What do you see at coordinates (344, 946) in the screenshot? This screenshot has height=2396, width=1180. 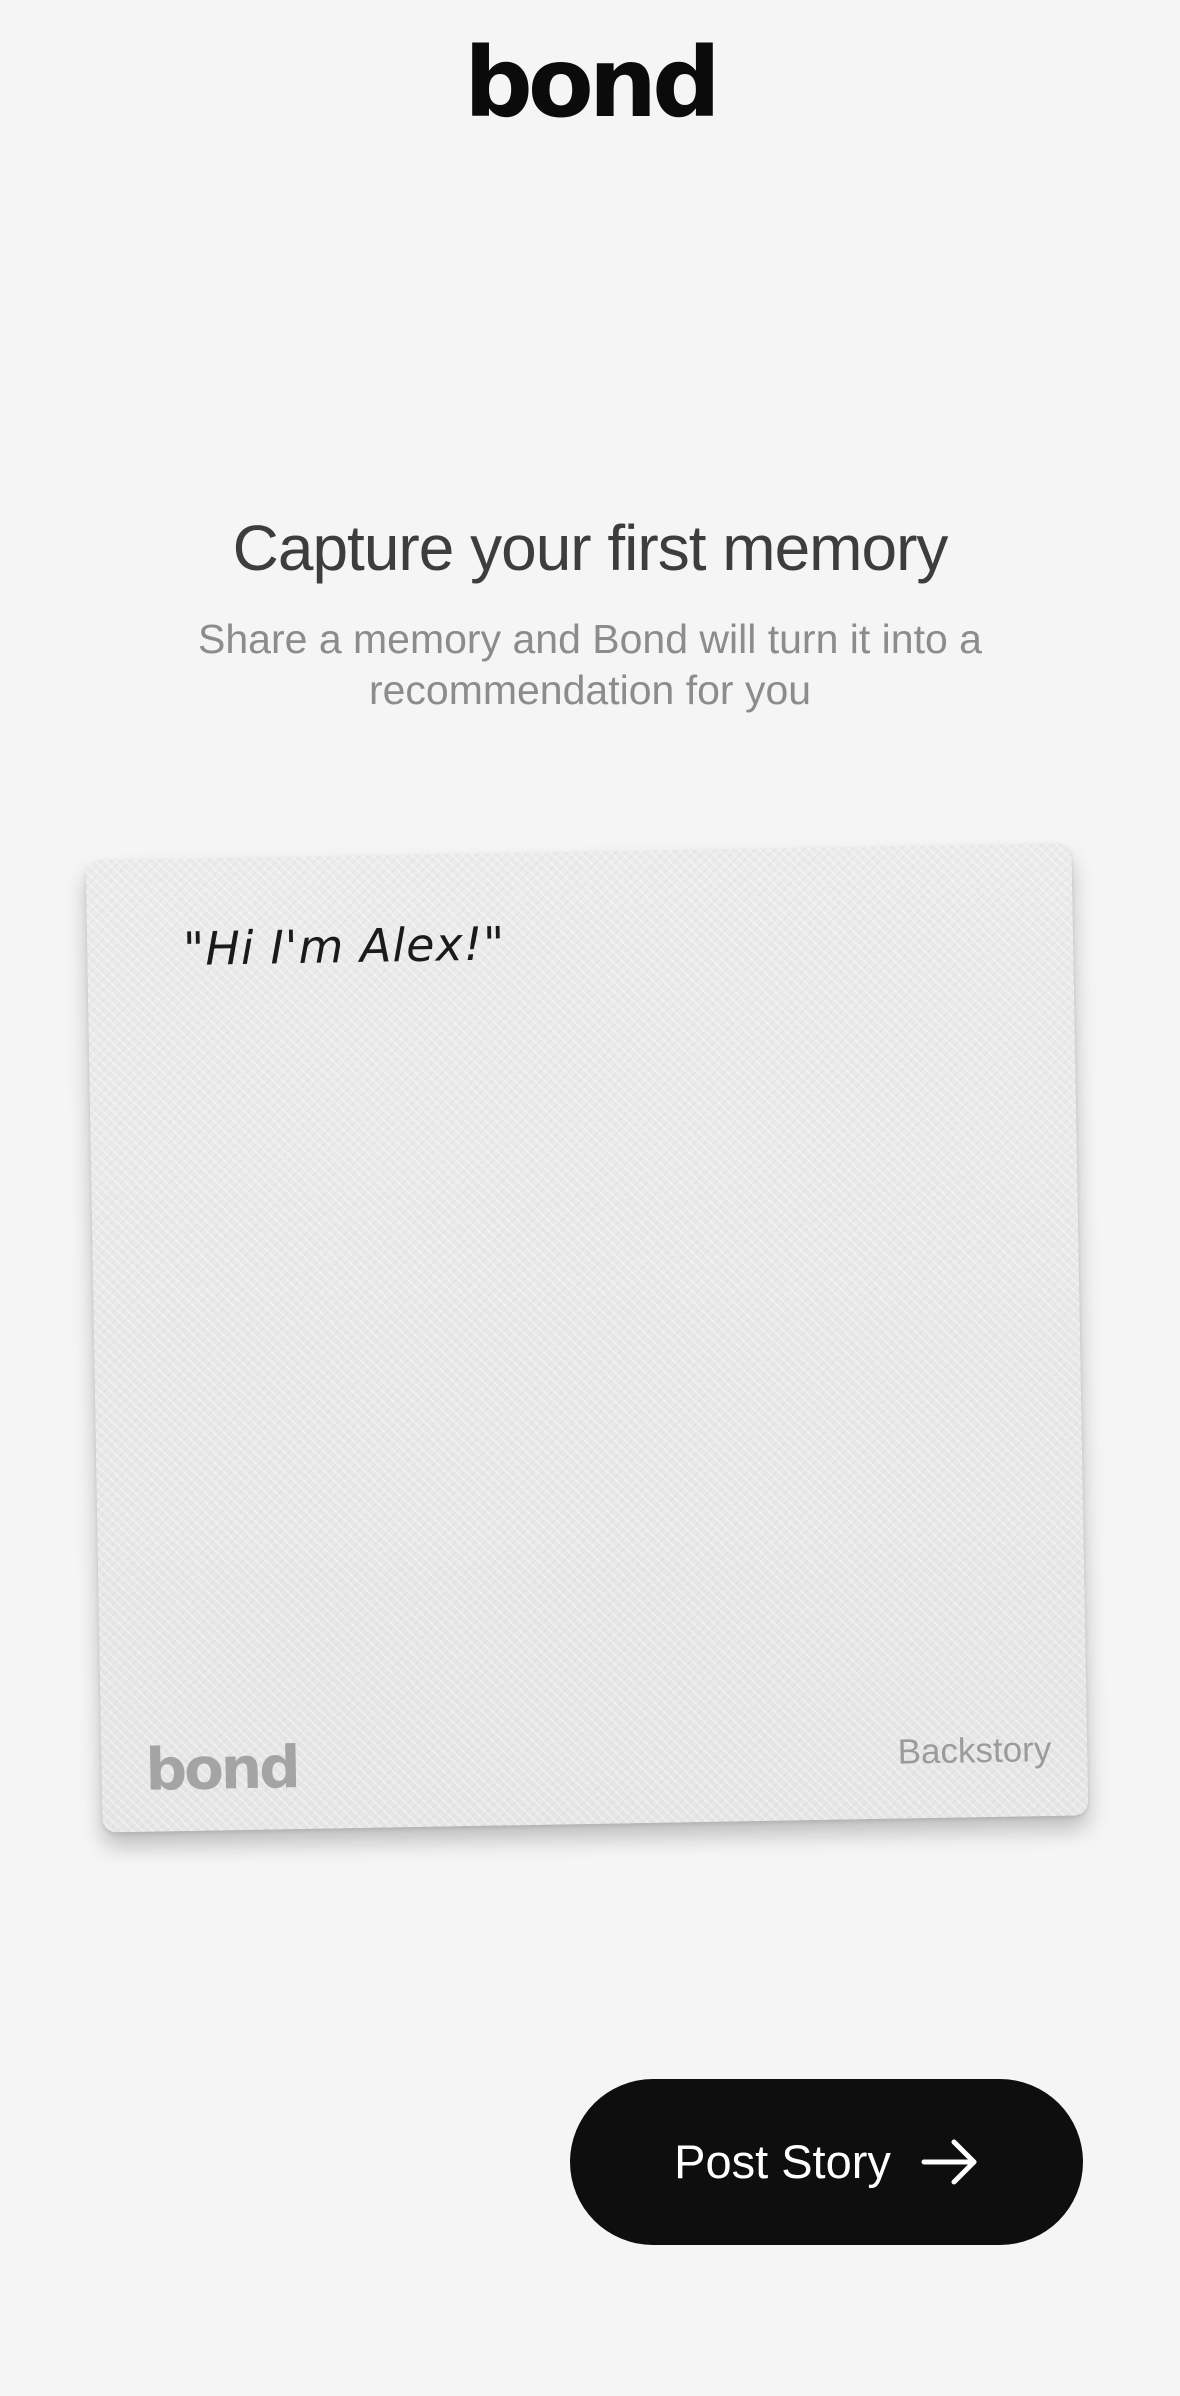 I see `story-card-text: "Hi I'm Alex!"` at bounding box center [344, 946].